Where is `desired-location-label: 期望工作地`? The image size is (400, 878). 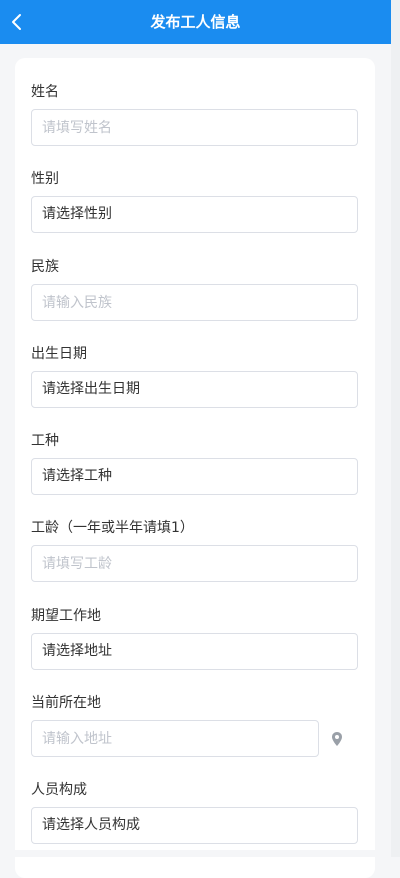
desired-location-label: 期望工作地 is located at coordinates (66, 616).